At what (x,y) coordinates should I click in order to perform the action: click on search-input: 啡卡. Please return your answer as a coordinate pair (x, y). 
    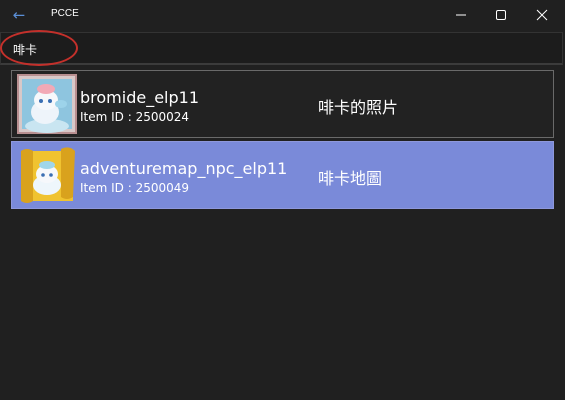
    Looking at the image, I should click on (281, 48).